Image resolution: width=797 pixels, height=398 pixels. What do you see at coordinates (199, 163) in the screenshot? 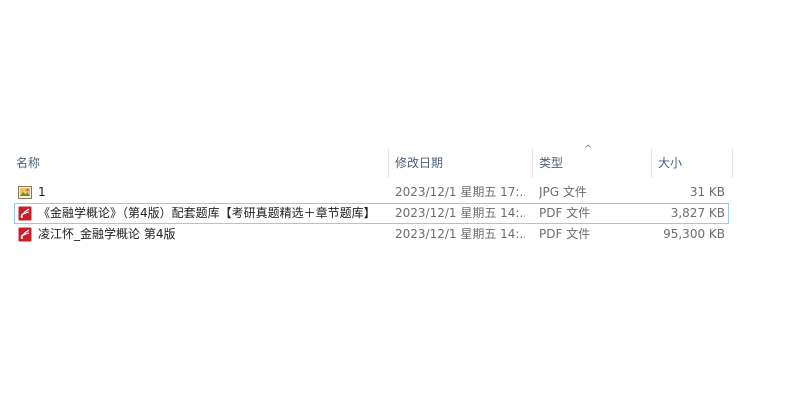
I see `column-header-name: 名称` at bounding box center [199, 163].